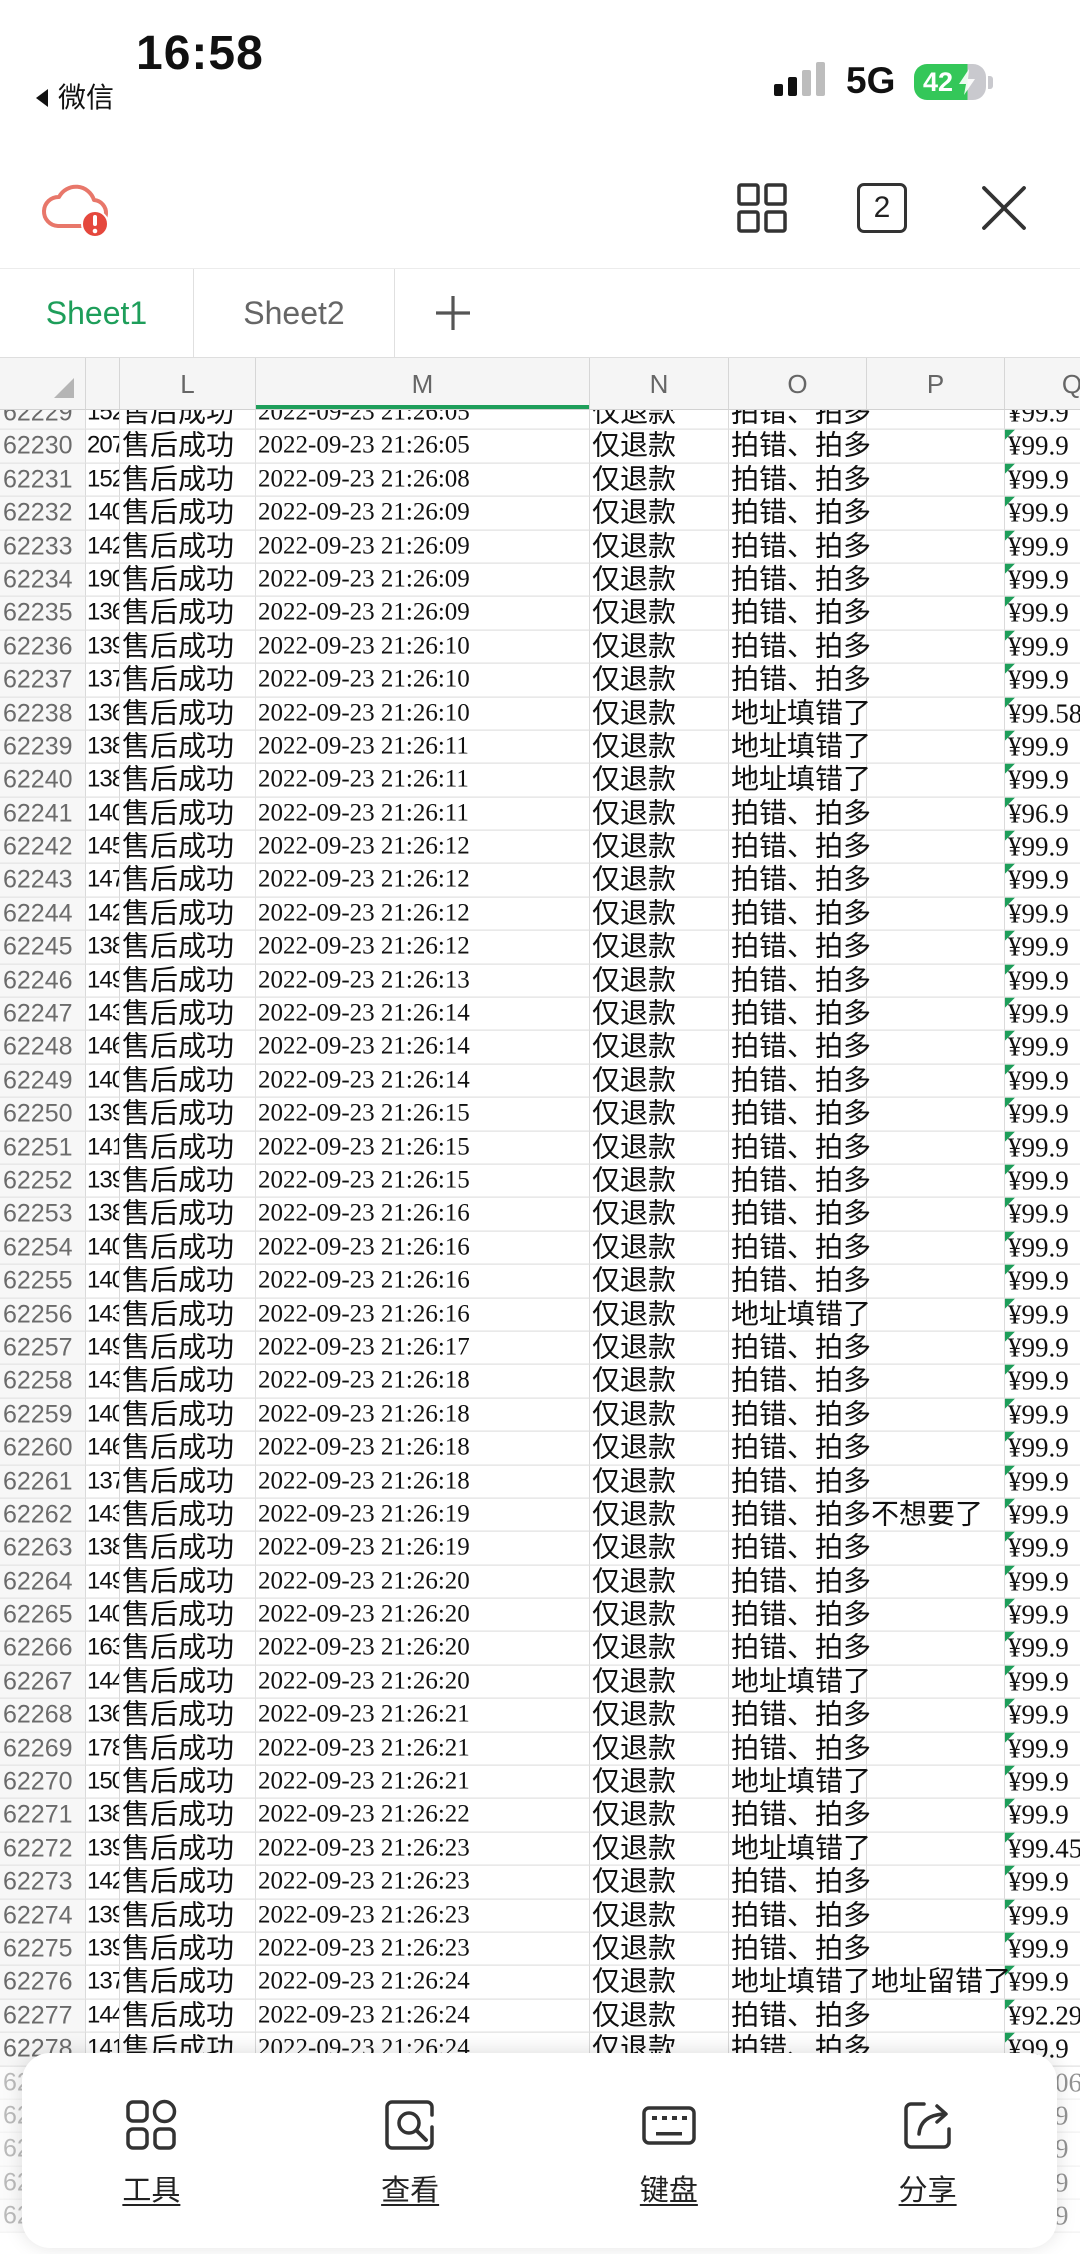 This screenshot has width=1080, height=2254. What do you see at coordinates (103, 1982) in the screenshot?
I see `cell-k: 137` at bounding box center [103, 1982].